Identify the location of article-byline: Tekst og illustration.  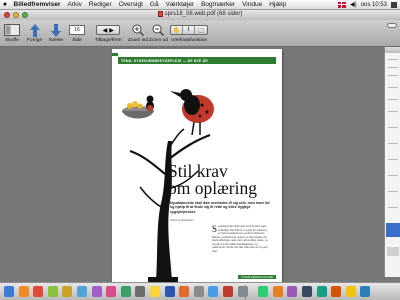
(182, 220).